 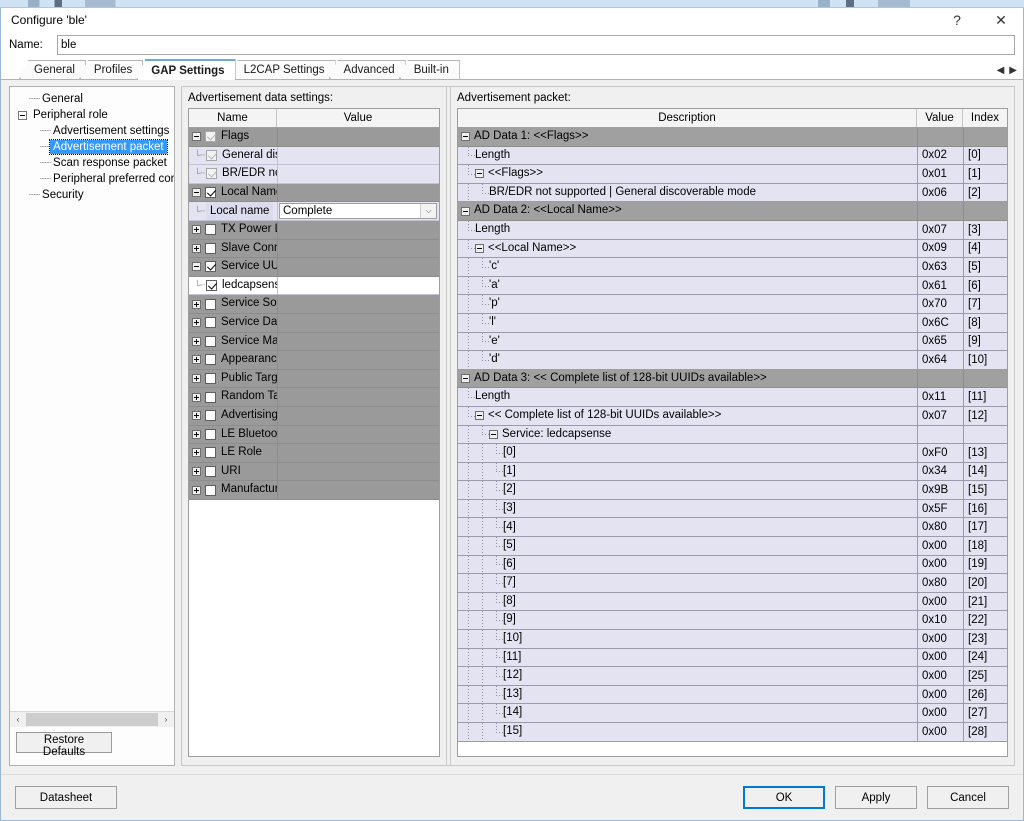 I want to click on packet-row: <<Flags>> 0x01 [1], so click(x=732, y=174).